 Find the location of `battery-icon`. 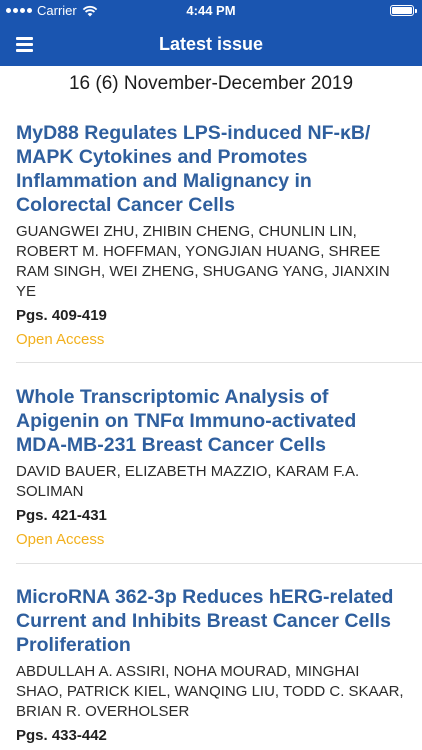

battery-icon is located at coordinates (403, 10).